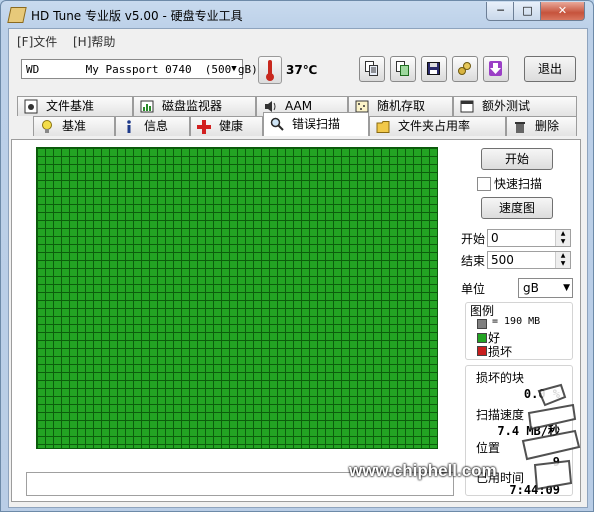  I want to click on chiphell-logo-icon, so click(551, 437).